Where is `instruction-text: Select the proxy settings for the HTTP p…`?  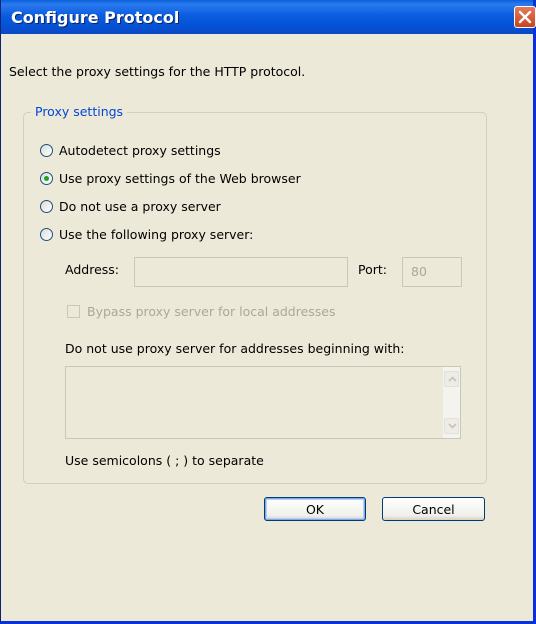
instruction-text: Select the proxy settings for the HTTP p… is located at coordinates (157, 71).